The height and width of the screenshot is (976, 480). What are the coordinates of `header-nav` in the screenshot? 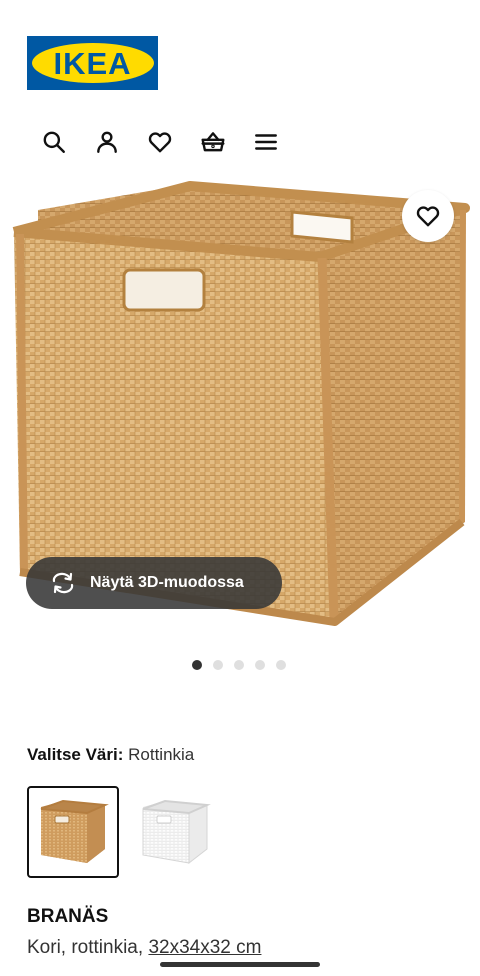 It's located at (160, 142).